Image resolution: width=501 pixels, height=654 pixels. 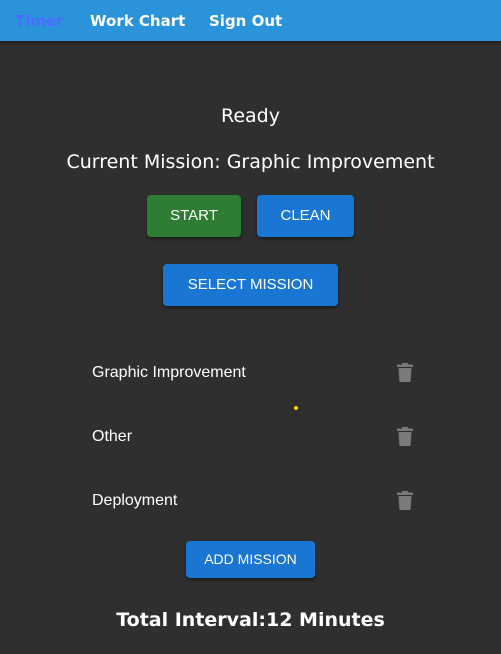 What do you see at coordinates (250, 559) in the screenshot?
I see `add-mission-button: ADD MISSION` at bounding box center [250, 559].